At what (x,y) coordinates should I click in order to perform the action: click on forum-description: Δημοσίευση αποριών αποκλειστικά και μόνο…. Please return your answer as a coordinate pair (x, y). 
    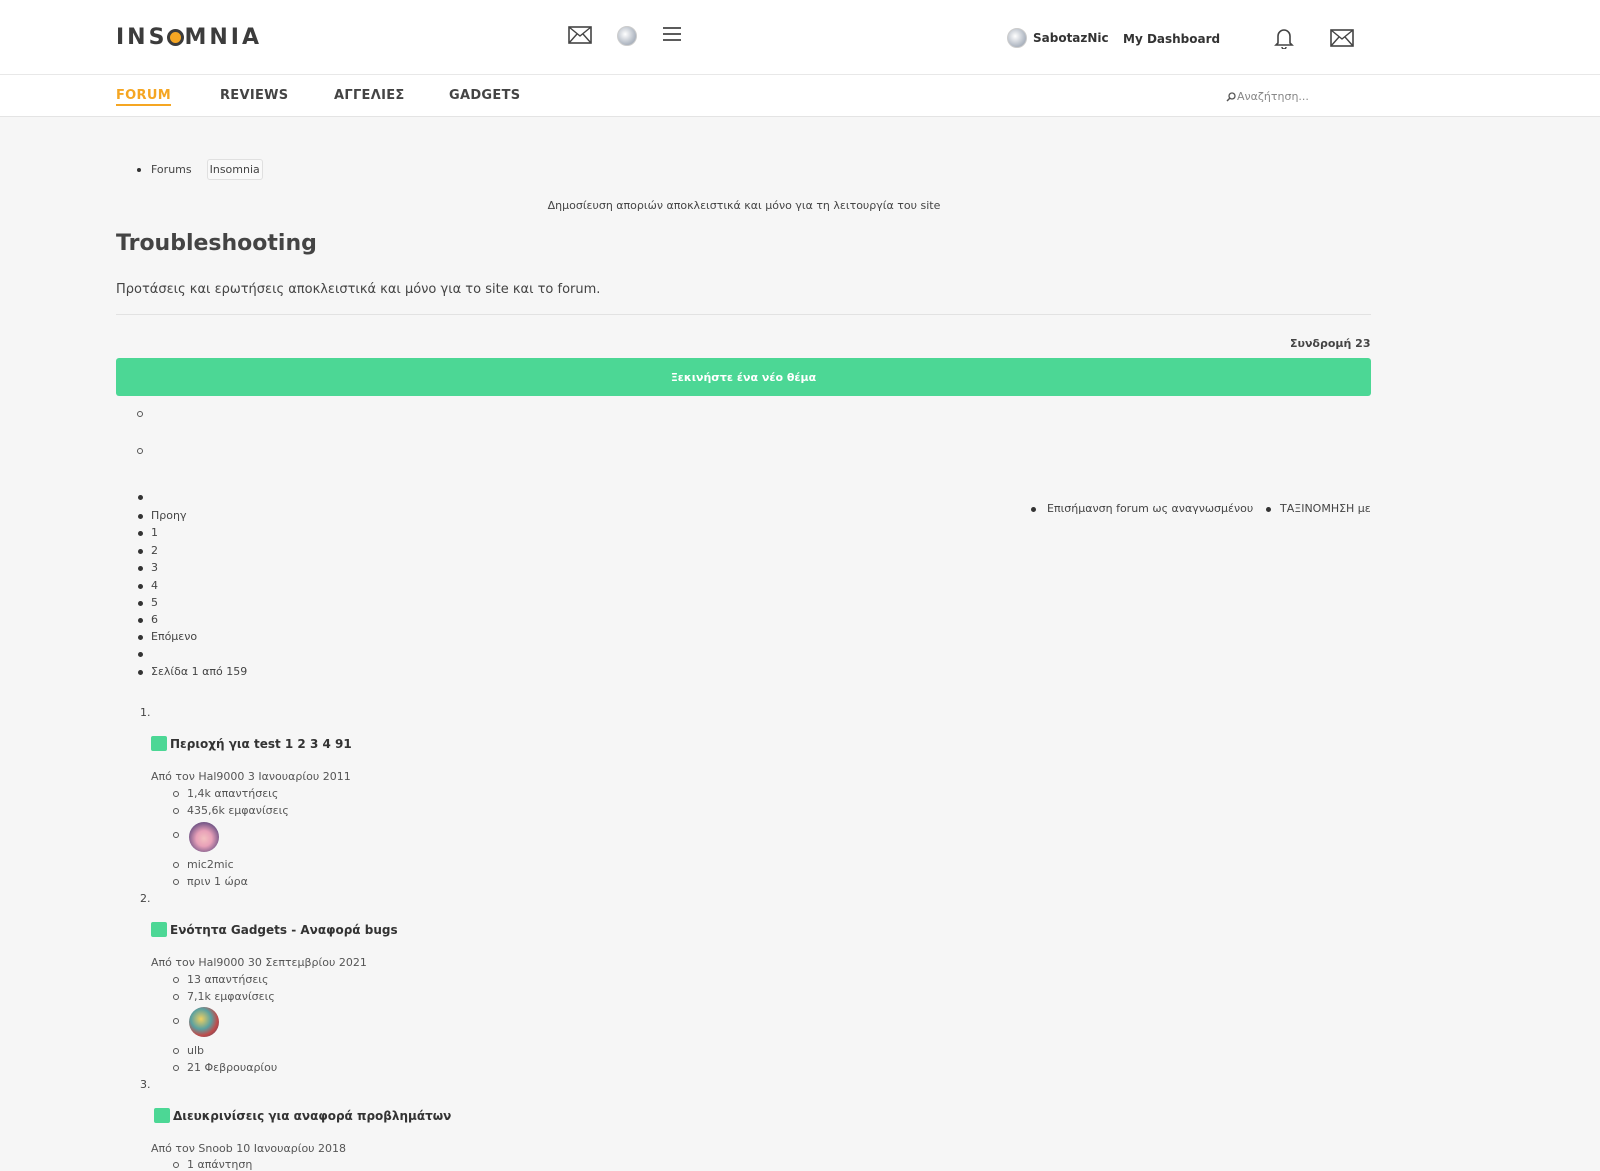
    Looking at the image, I should click on (744, 205).